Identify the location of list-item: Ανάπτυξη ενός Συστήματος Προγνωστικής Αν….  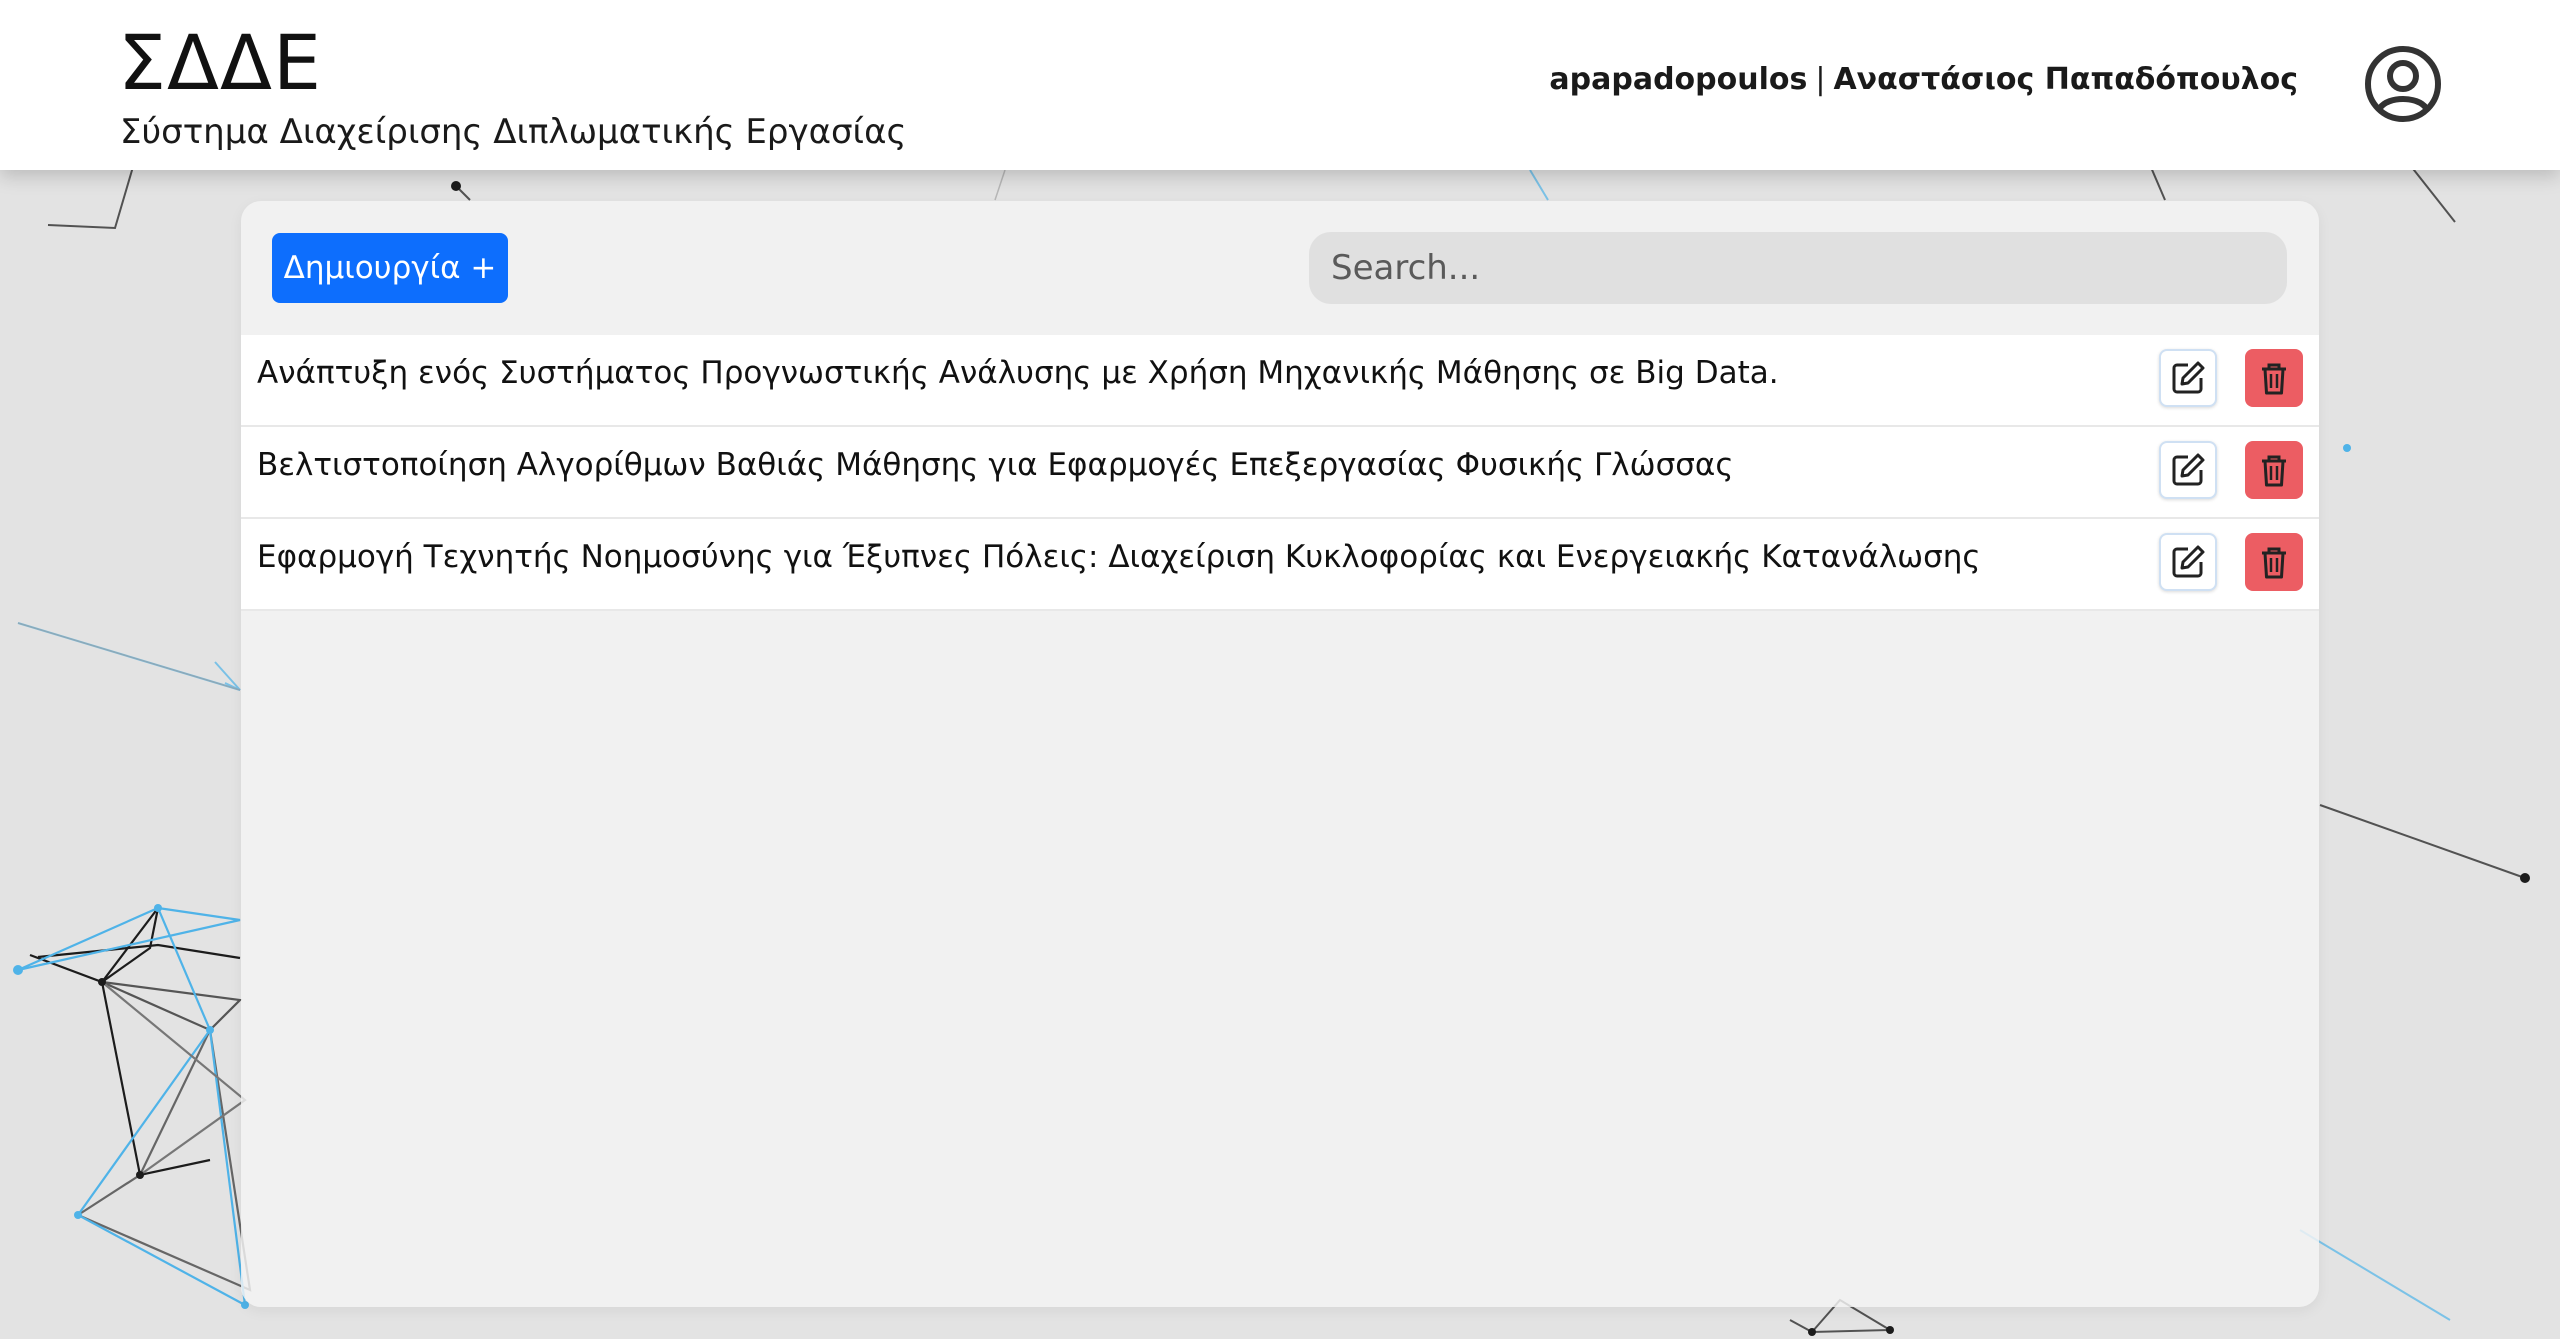
(1280, 381).